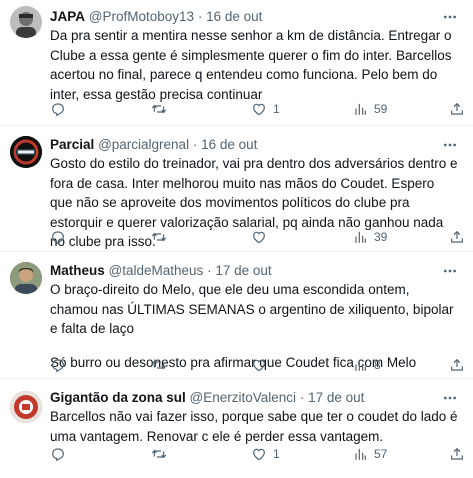  I want to click on tweet-header: JAPA @ProfMotoboy13 · 16 de out, so click(156, 17).